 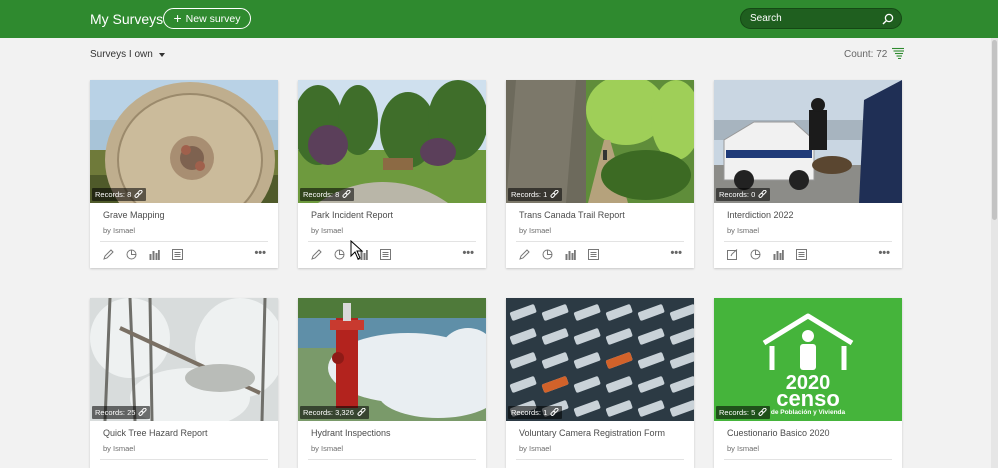 What do you see at coordinates (115, 412) in the screenshot?
I see `records-count: Records: 25` at bounding box center [115, 412].